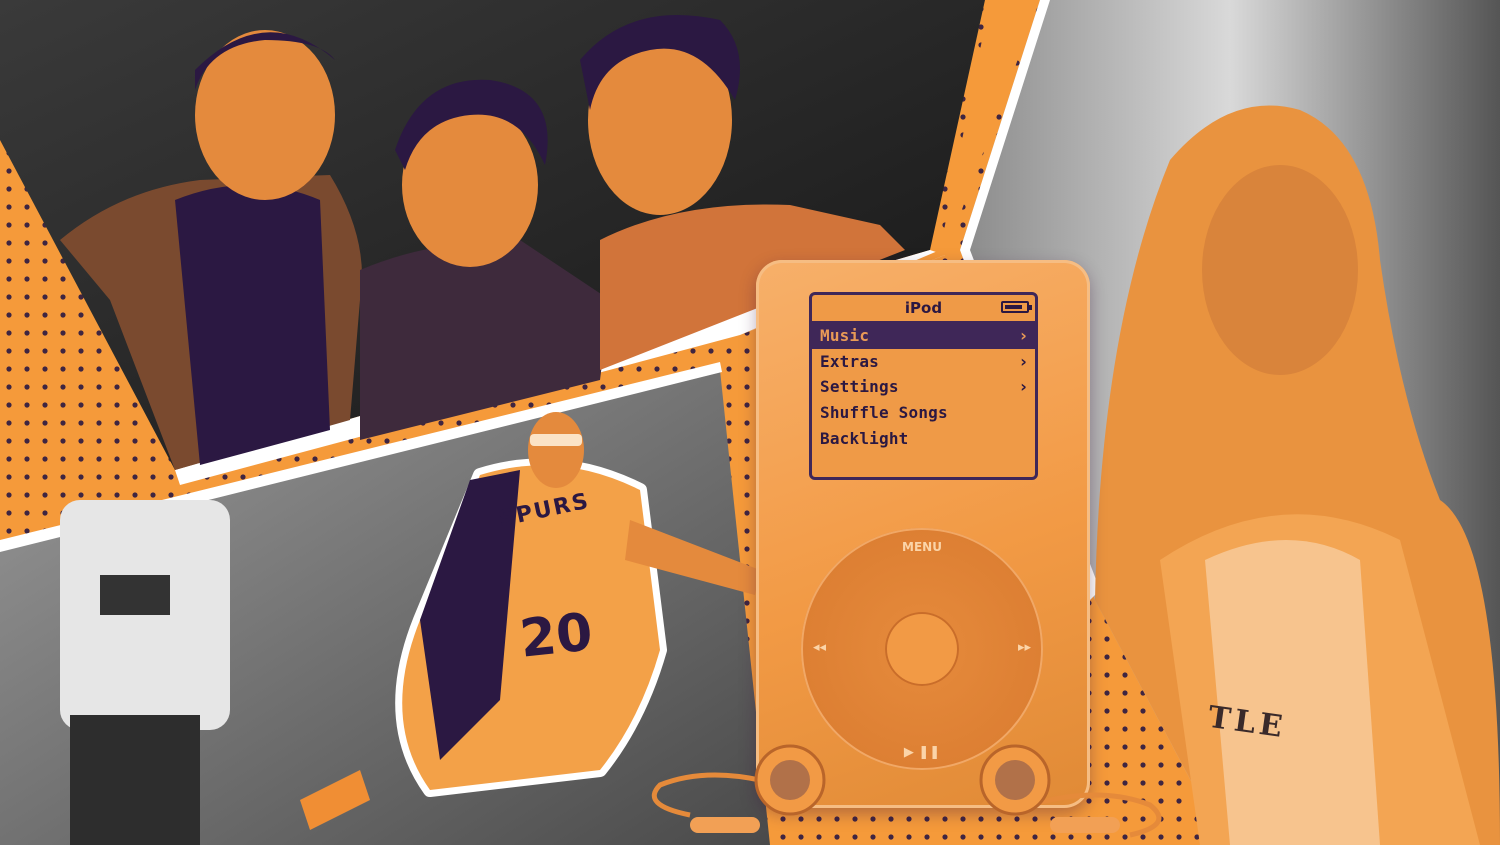 The width and height of the screenshot is (1500, 845). Describe the element at coordinates (923, 438) in the screenshot. I see `ipod-menu-item: Backlight` at that location.